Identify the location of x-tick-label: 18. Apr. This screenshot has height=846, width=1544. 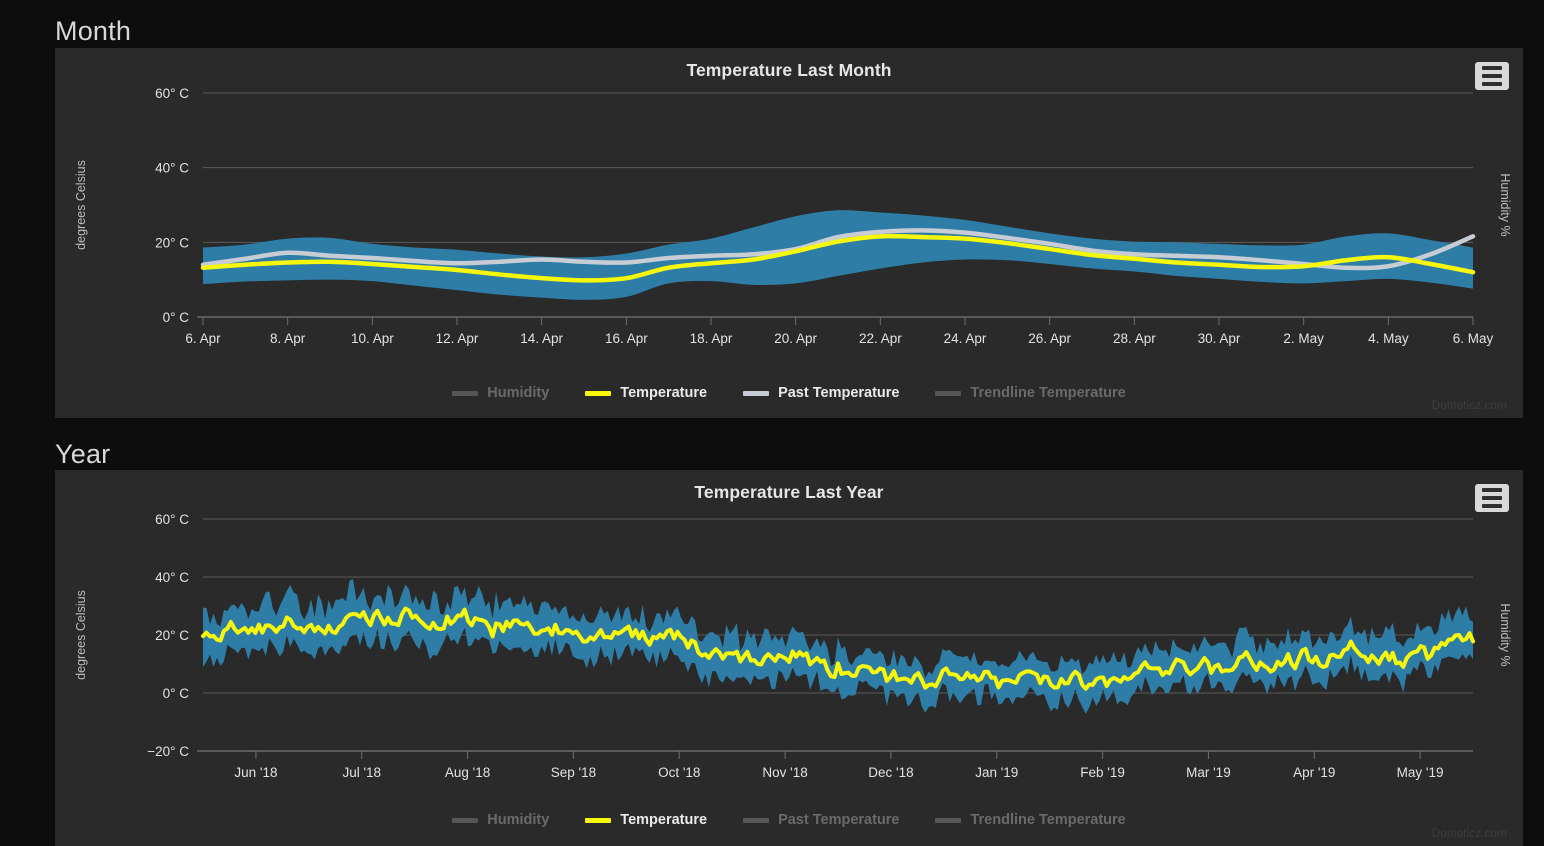
(711, 338).